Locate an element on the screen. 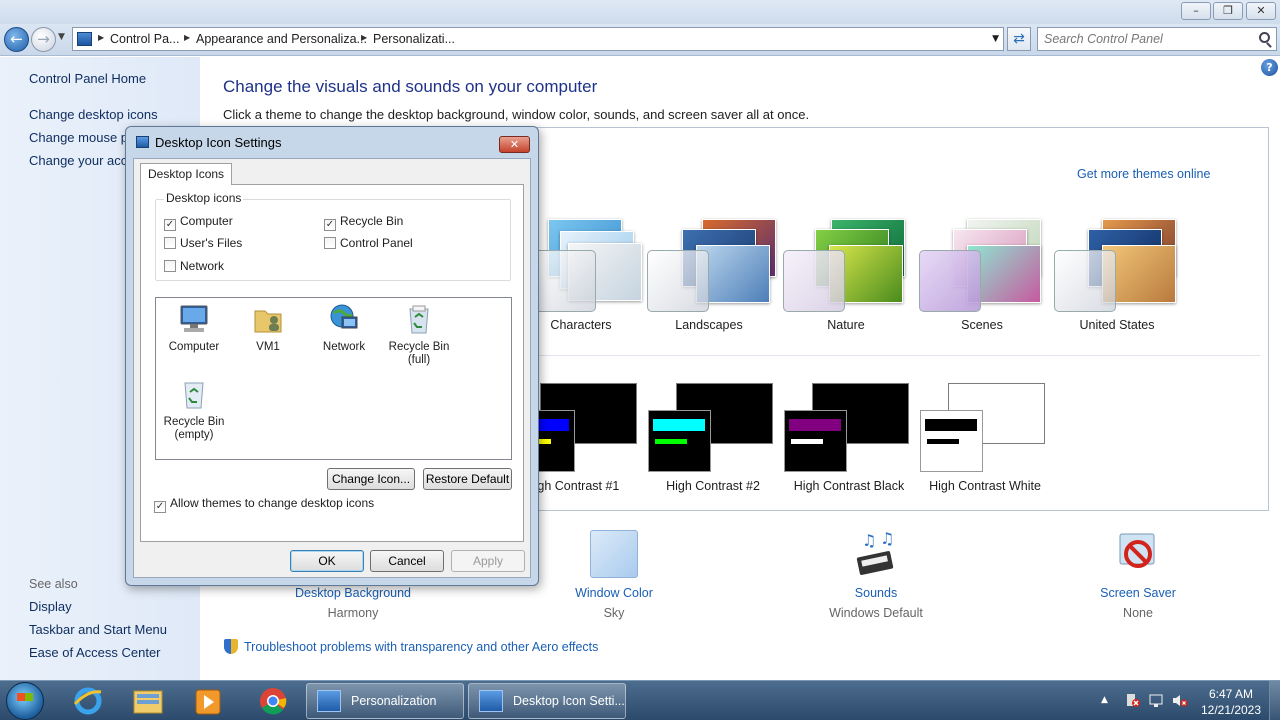 The width and height of the screenshot is (1280, 720). ease-of-access-link: Ease of Access Center is located at coordinates (95, 652).